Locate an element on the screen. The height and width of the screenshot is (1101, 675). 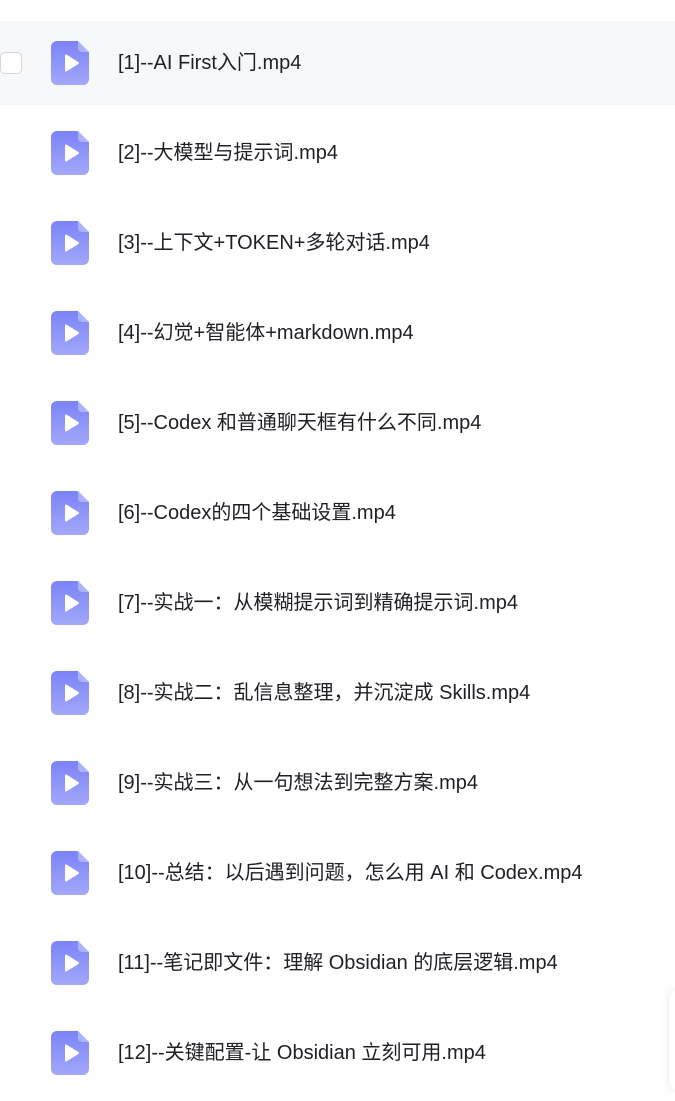
file-name: [10]--总结：以后遇到问题，怎么用 AI 和 Codex.mp4 is located at coordinates (350, 873).